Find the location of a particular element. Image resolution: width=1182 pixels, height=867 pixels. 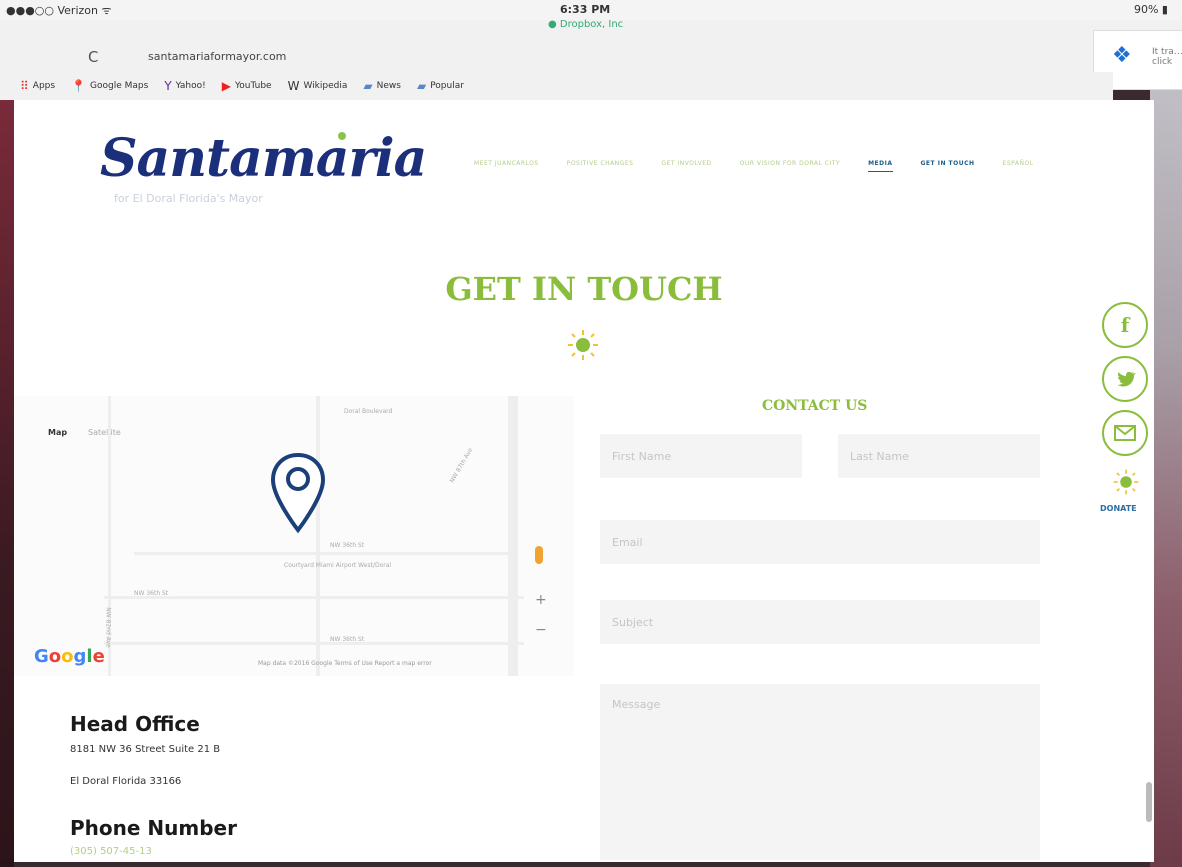

envelope-icon is located at coordinates (1125, 433).